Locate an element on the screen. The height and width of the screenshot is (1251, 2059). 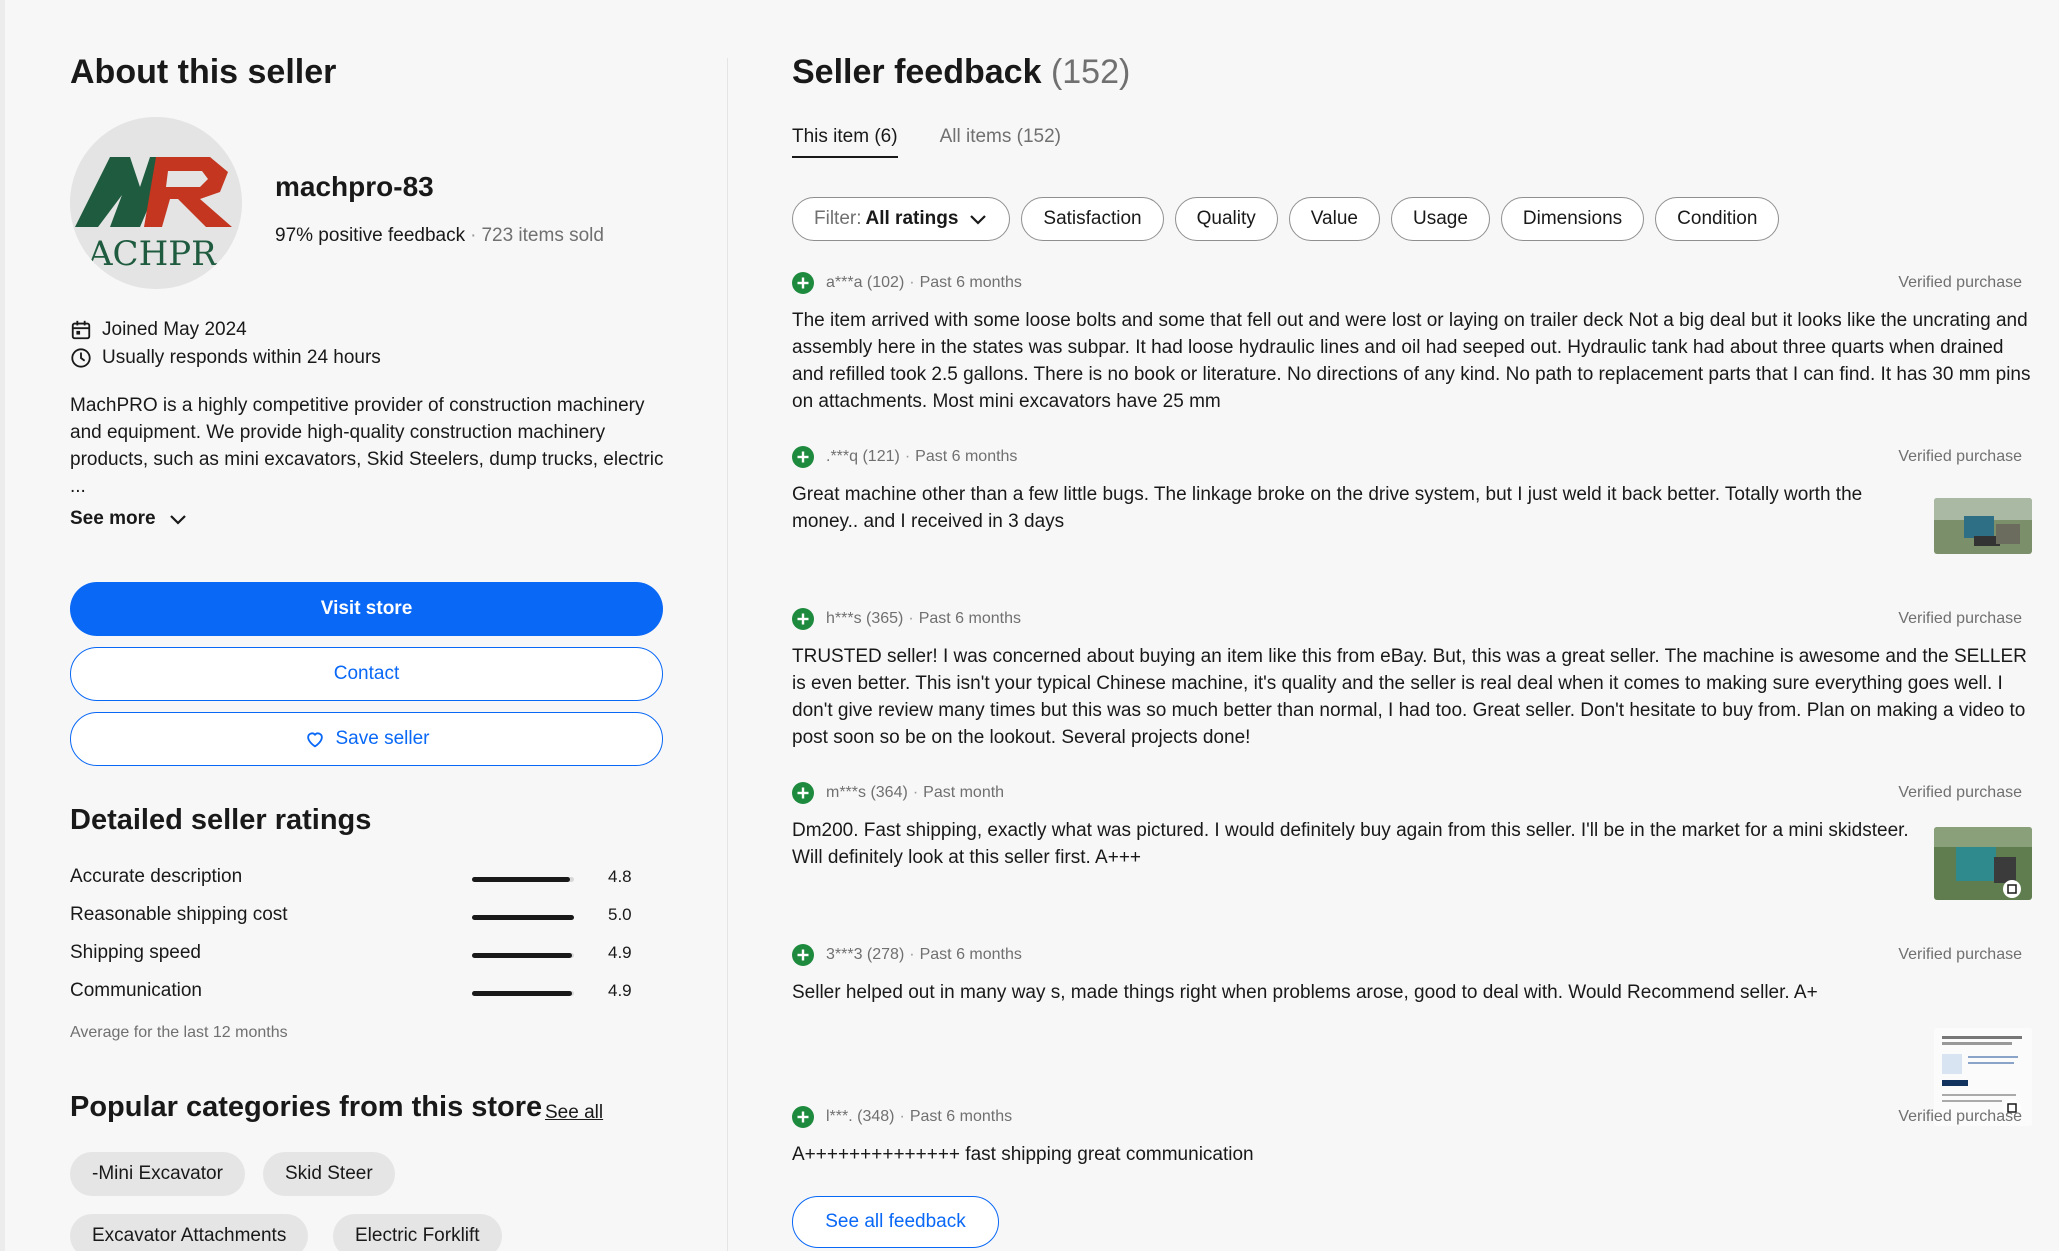
photo-thumbnail-image is located at coordinates (1983, 863).